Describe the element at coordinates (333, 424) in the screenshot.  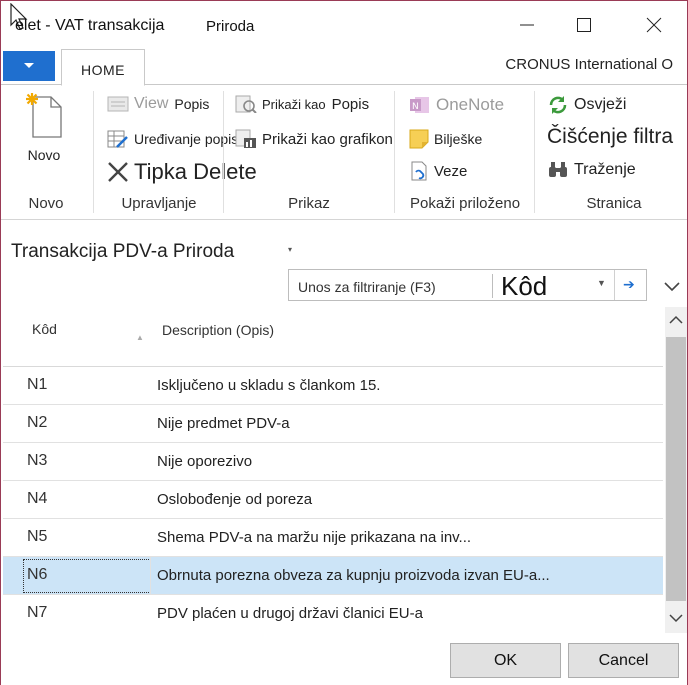
I see `table-row: N2 Nije predmet PDV-a` at that location.